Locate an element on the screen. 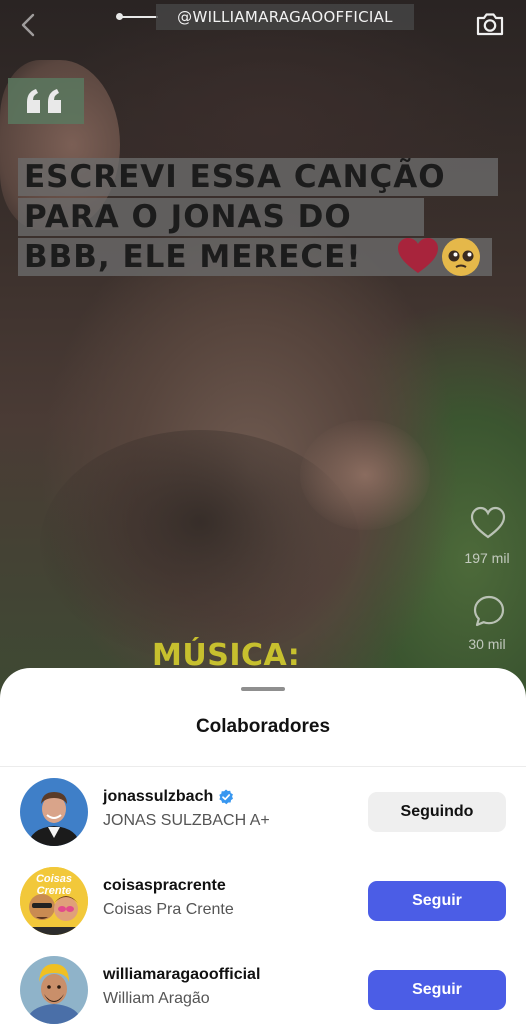 The image size is (526, 1034). username-text: williamaragaoofficial is located at coordinates (181, 975).